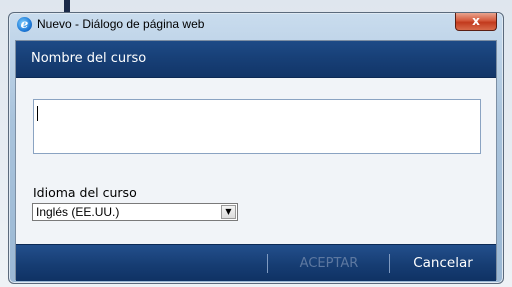  Describe the element at coordinates (256, 262) in the screenshot. I see `dialog-footer: ACEPTAR Cancelar` at that location.